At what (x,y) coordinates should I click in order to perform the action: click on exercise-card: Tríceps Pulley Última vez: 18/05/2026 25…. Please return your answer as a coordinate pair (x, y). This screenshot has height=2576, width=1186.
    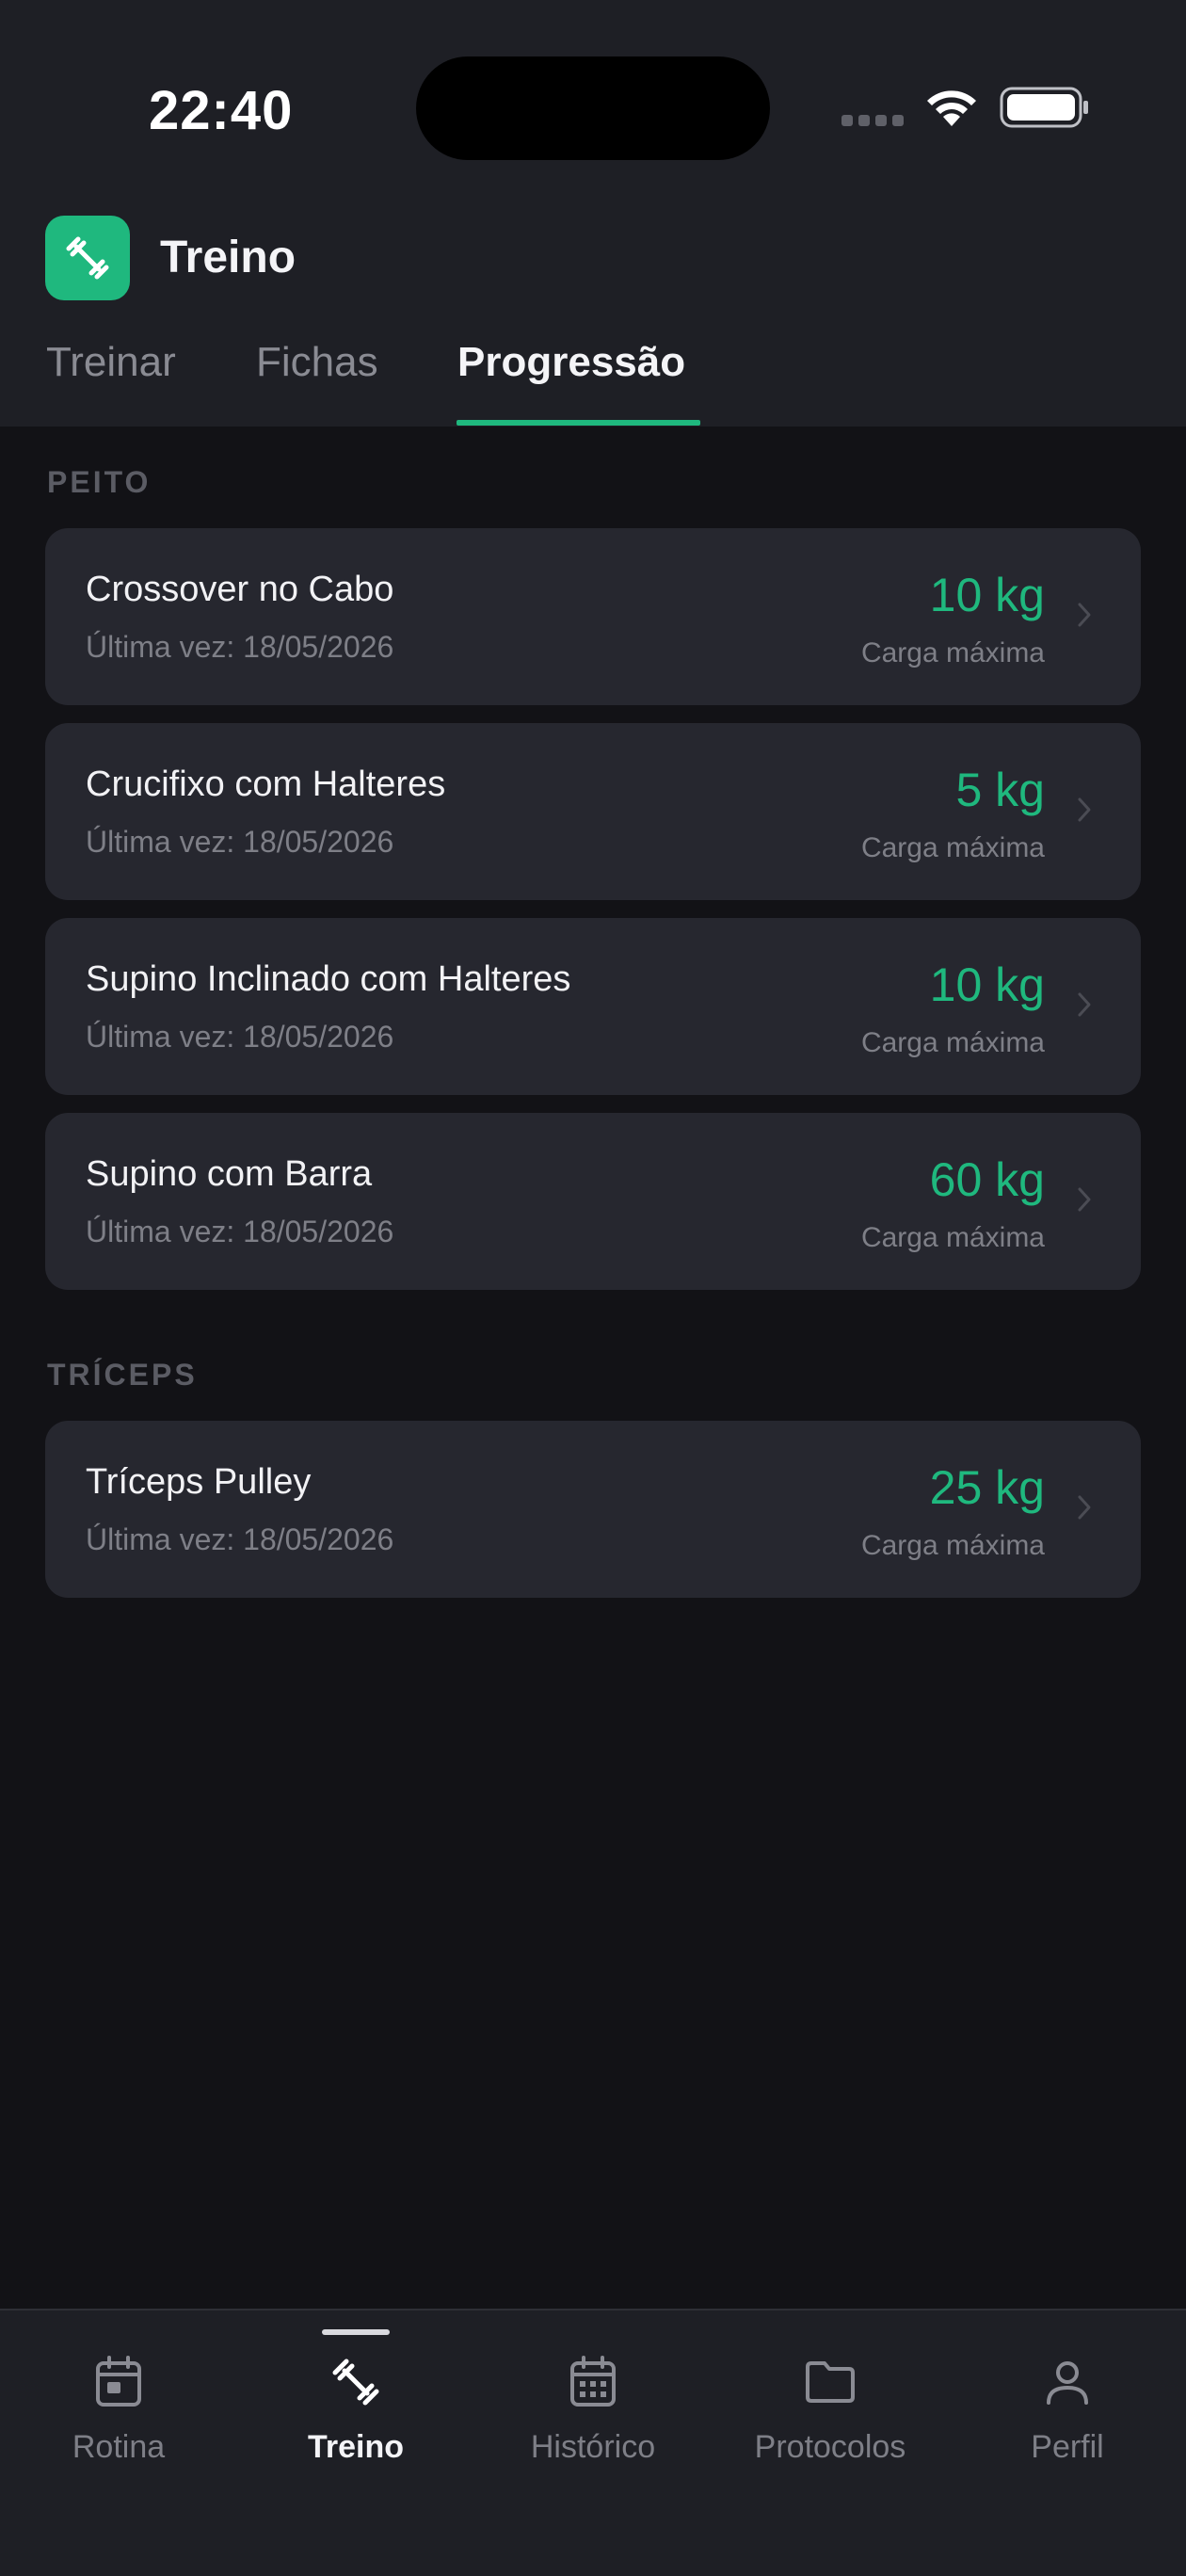
    Looking at the image, I should click on (593, 1509).